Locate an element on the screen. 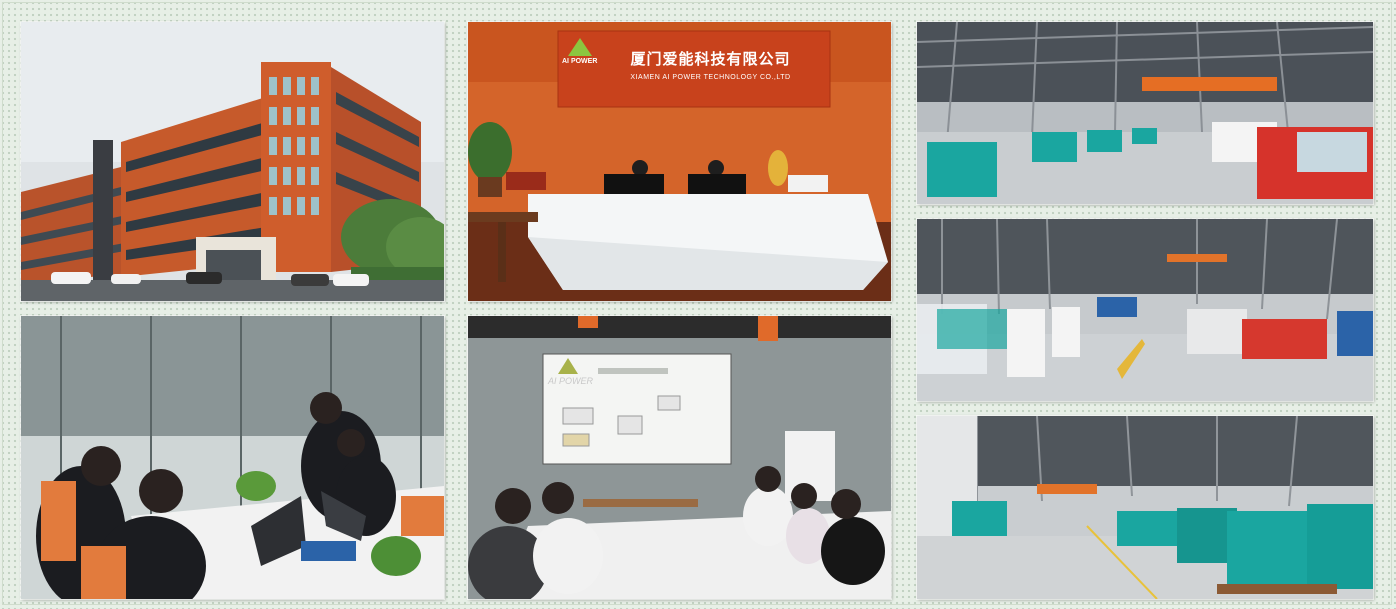  photo-generator-storage is located at coordinates (1145, 310).